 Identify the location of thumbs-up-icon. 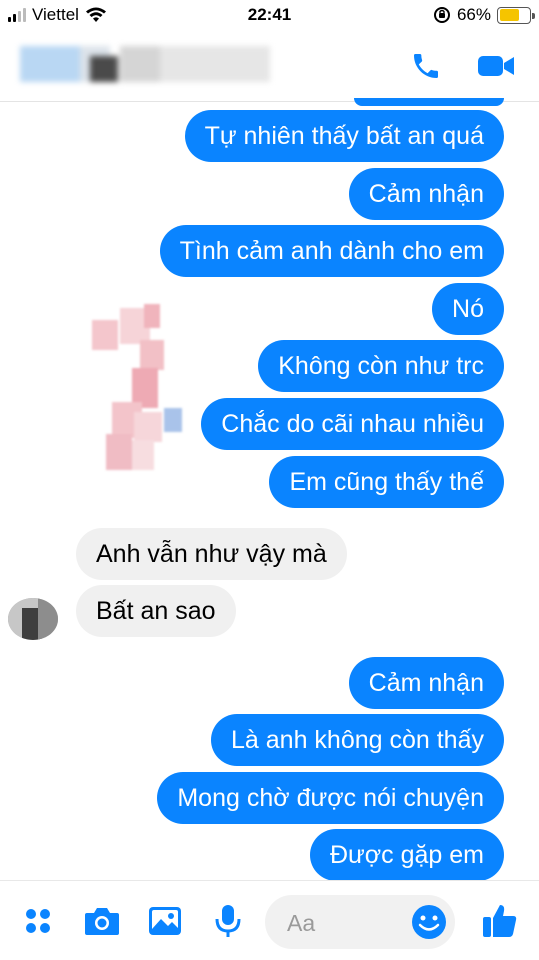
(500, 921).